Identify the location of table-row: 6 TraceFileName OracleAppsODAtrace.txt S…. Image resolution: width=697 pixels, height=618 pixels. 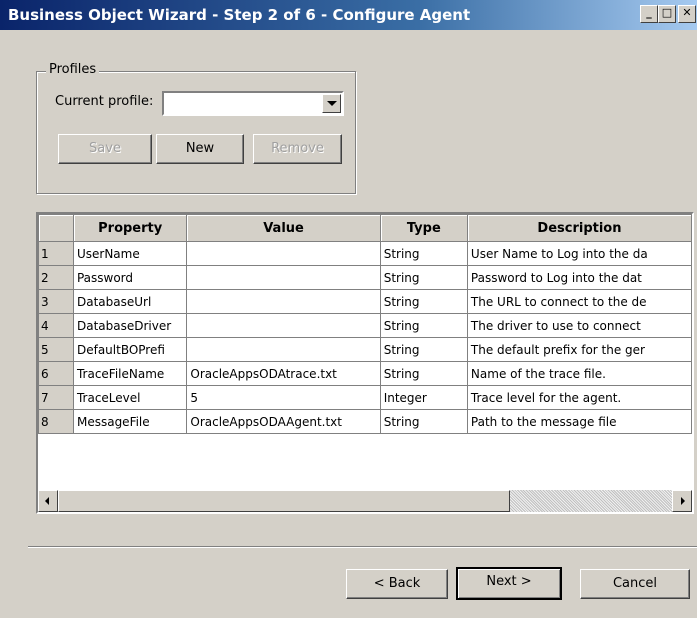
(365, 373).